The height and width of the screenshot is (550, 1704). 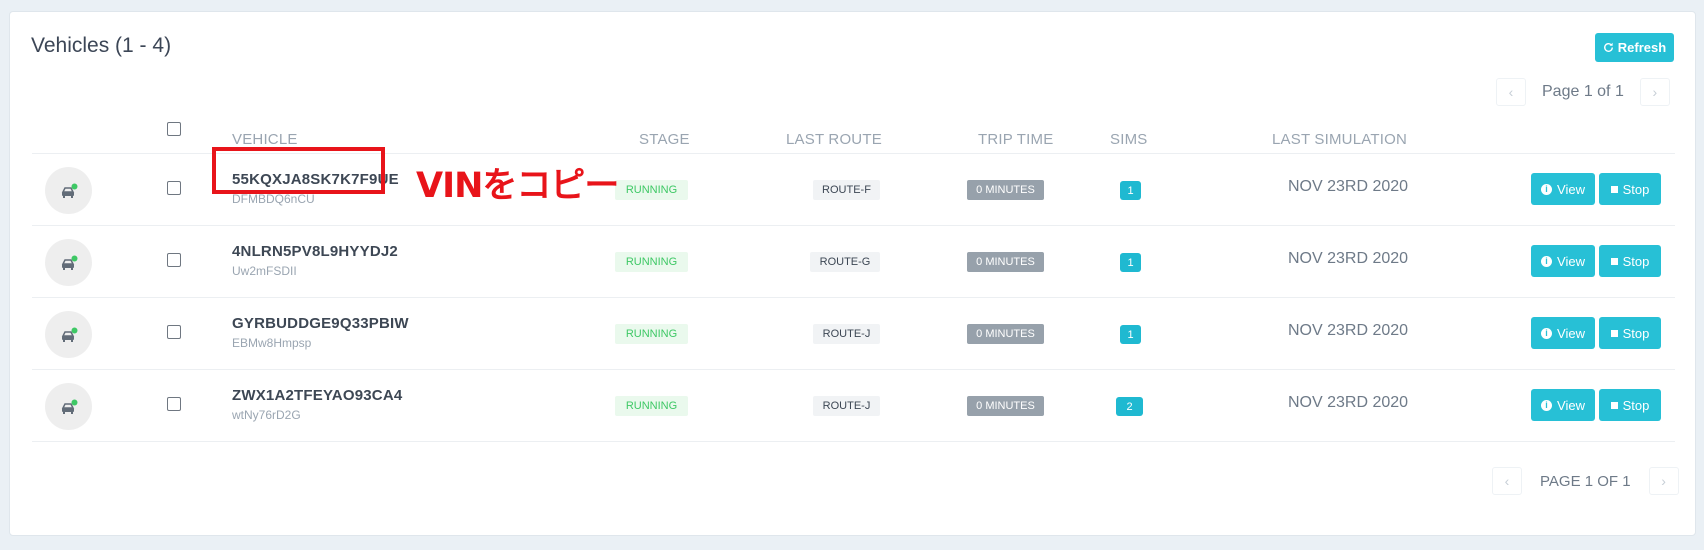 I want to click on col-header-last-route: LAST ROUTE, so click(x=834, y=139).